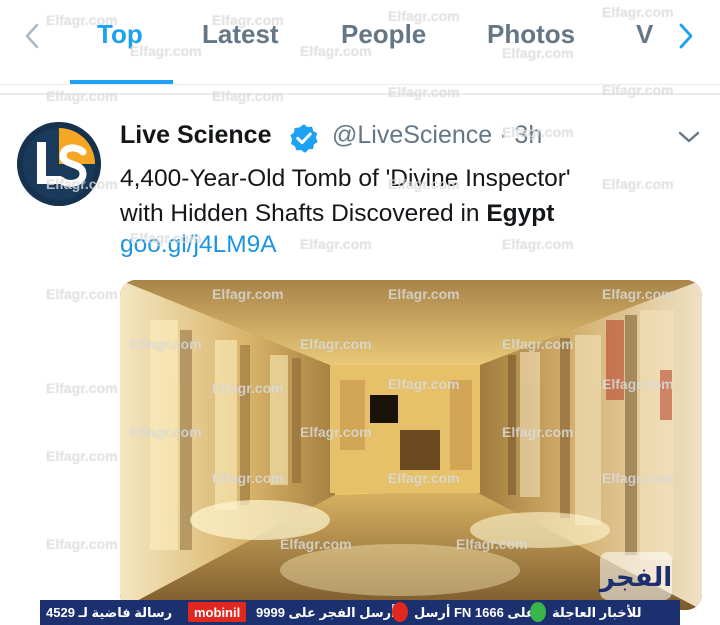  Describe the element at coordinates (538, 612) in the screenshot. I see `etisalat-icon` at that location.